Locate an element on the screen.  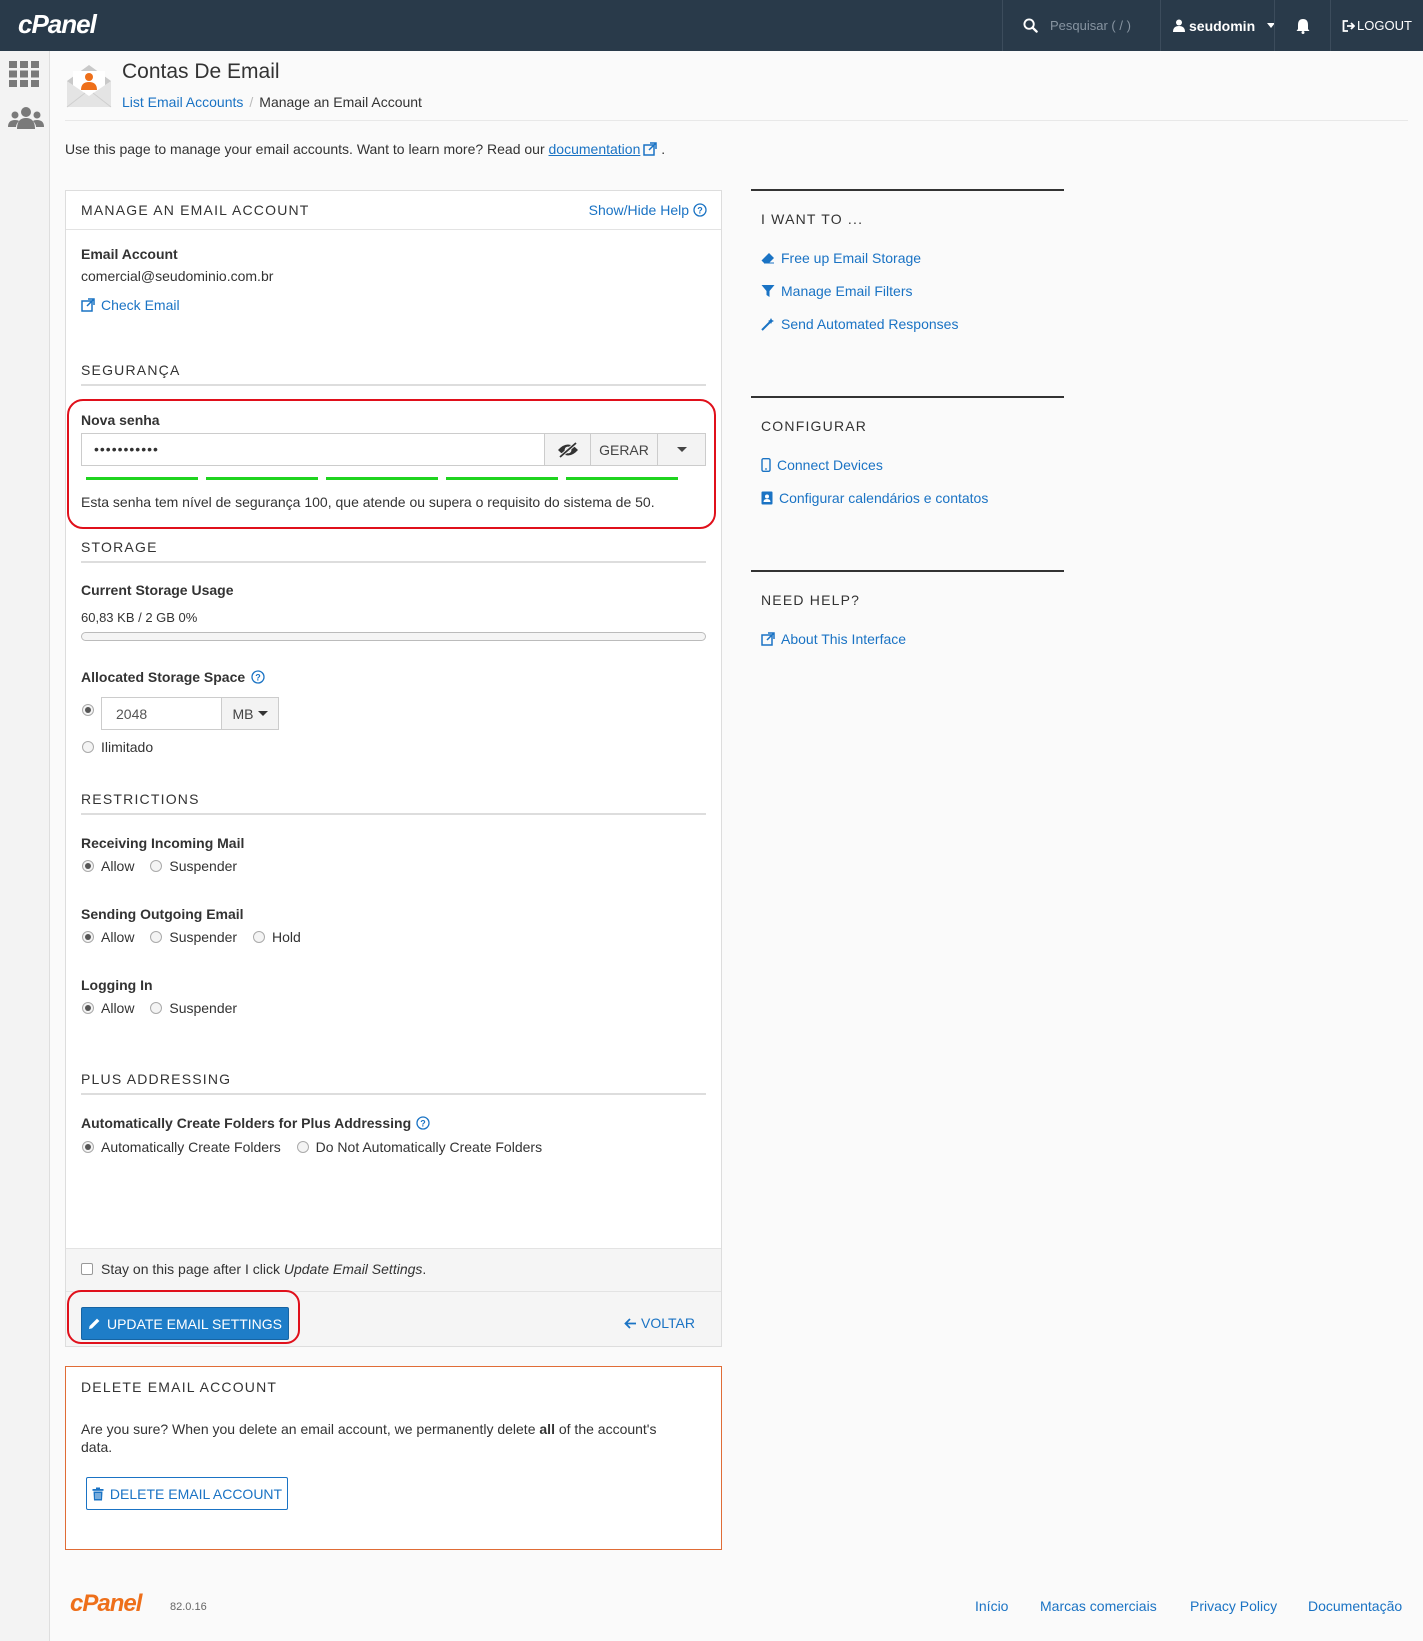
outgoing-mail-options: Allow Suspender Hold is located at coordinates (197, 937).